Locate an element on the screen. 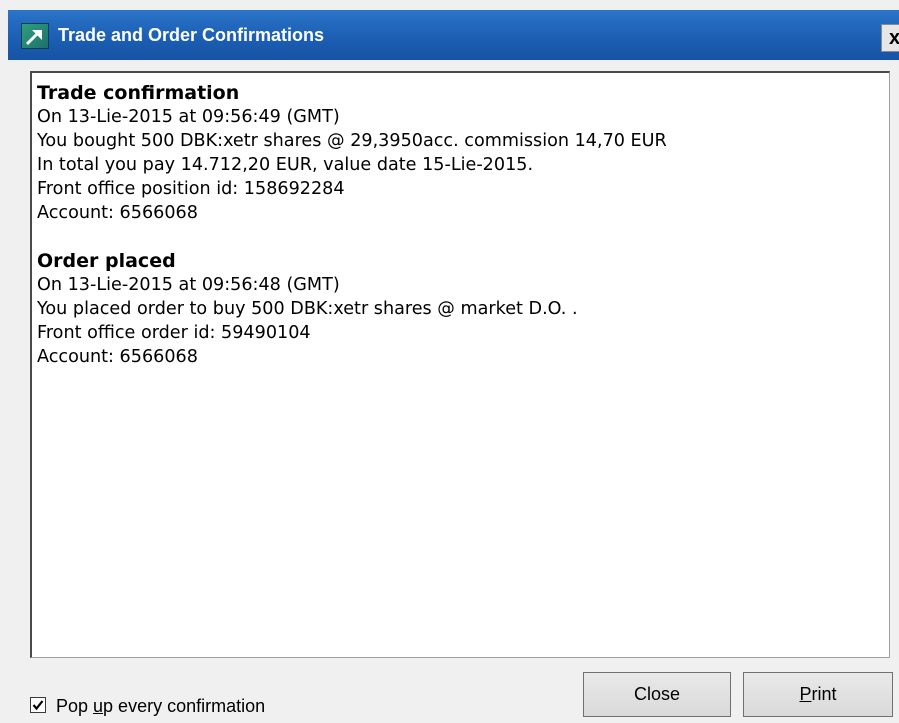 This screenshot has width=899, height=723. close-icon: x is located at coordinates (890, 38).